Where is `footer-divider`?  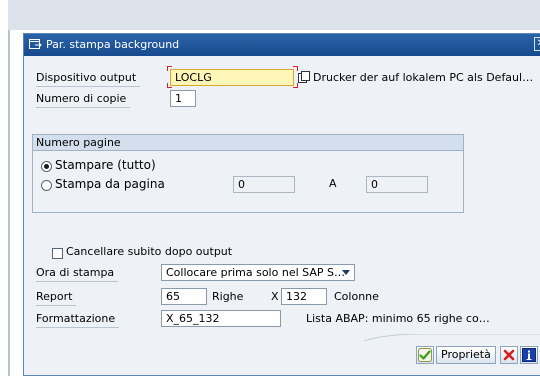
footer-divider is located at coordinates (452, 338).